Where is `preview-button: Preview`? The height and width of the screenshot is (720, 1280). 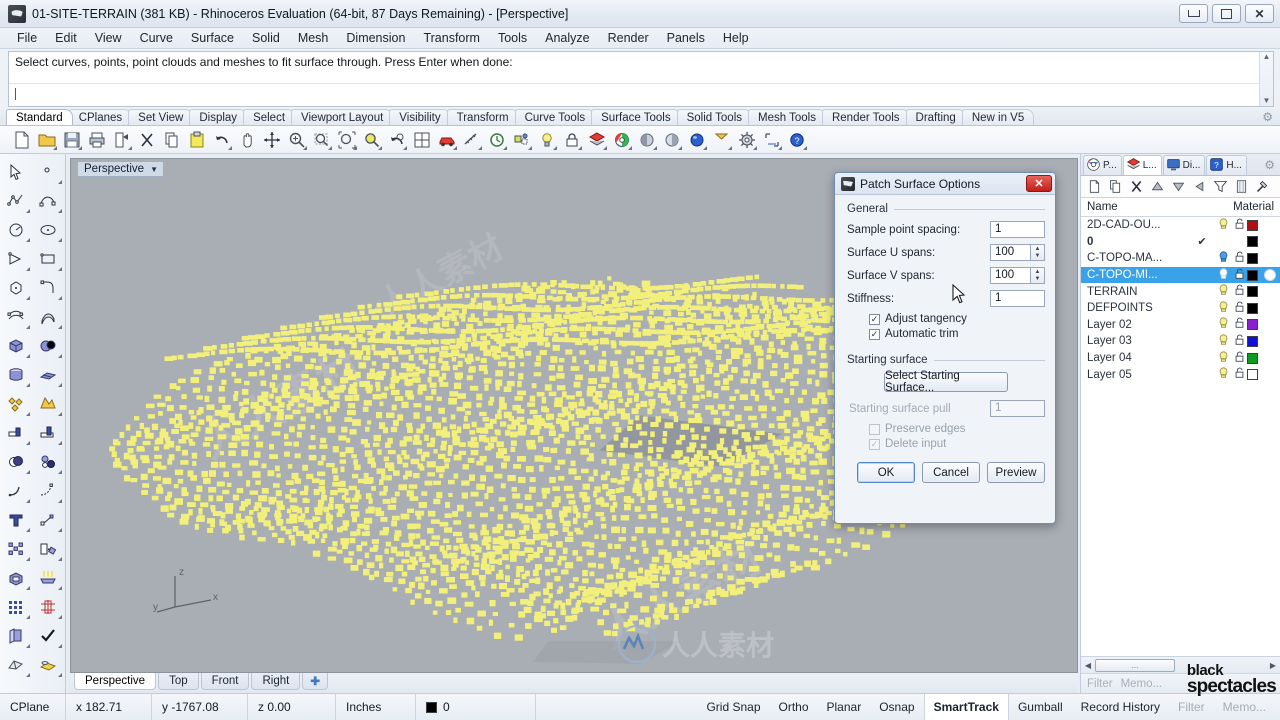
preview-button: Preview is located at coordinates (1016, 472).